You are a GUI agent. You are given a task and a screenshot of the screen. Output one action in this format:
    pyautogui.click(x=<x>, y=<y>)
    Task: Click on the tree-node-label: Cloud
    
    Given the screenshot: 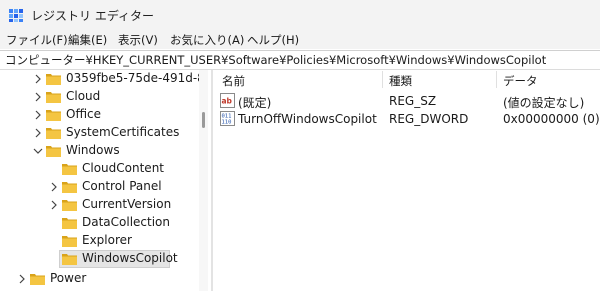 What is the action you would take?
    pyautogui.click(x=83, y=96)
    